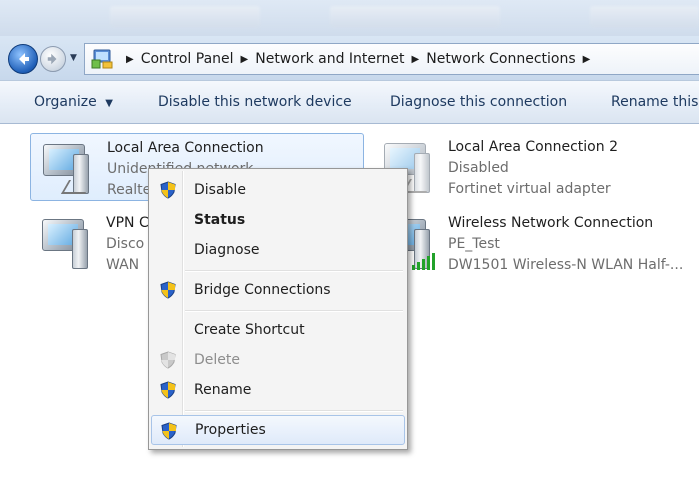 The image size is (699, 502). What do you see at coordinates (185, 148) in the screenshot?
I see `connection-name: Local Area Connection` at bounding box center [185, 148].